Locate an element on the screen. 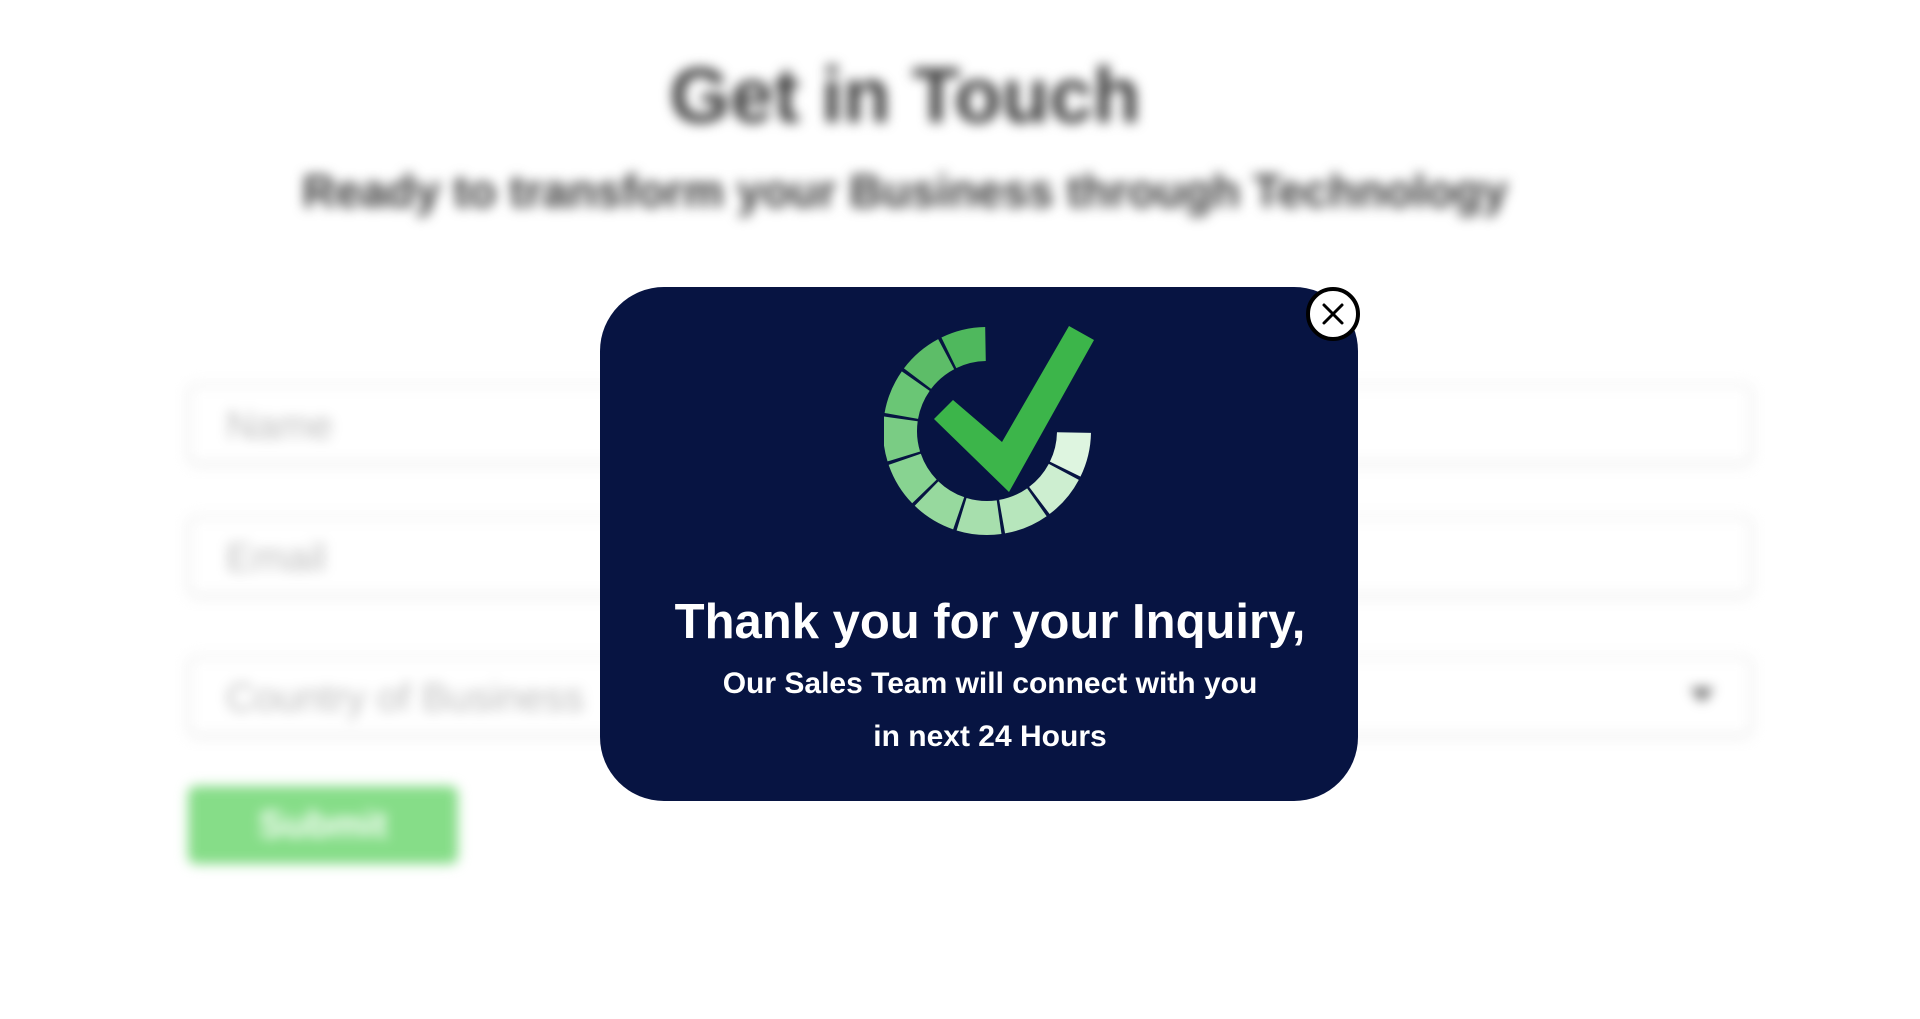 The height and width of the screenshot is (1019, 1920). submit-button: Submit is located at coordinates (323, 825).